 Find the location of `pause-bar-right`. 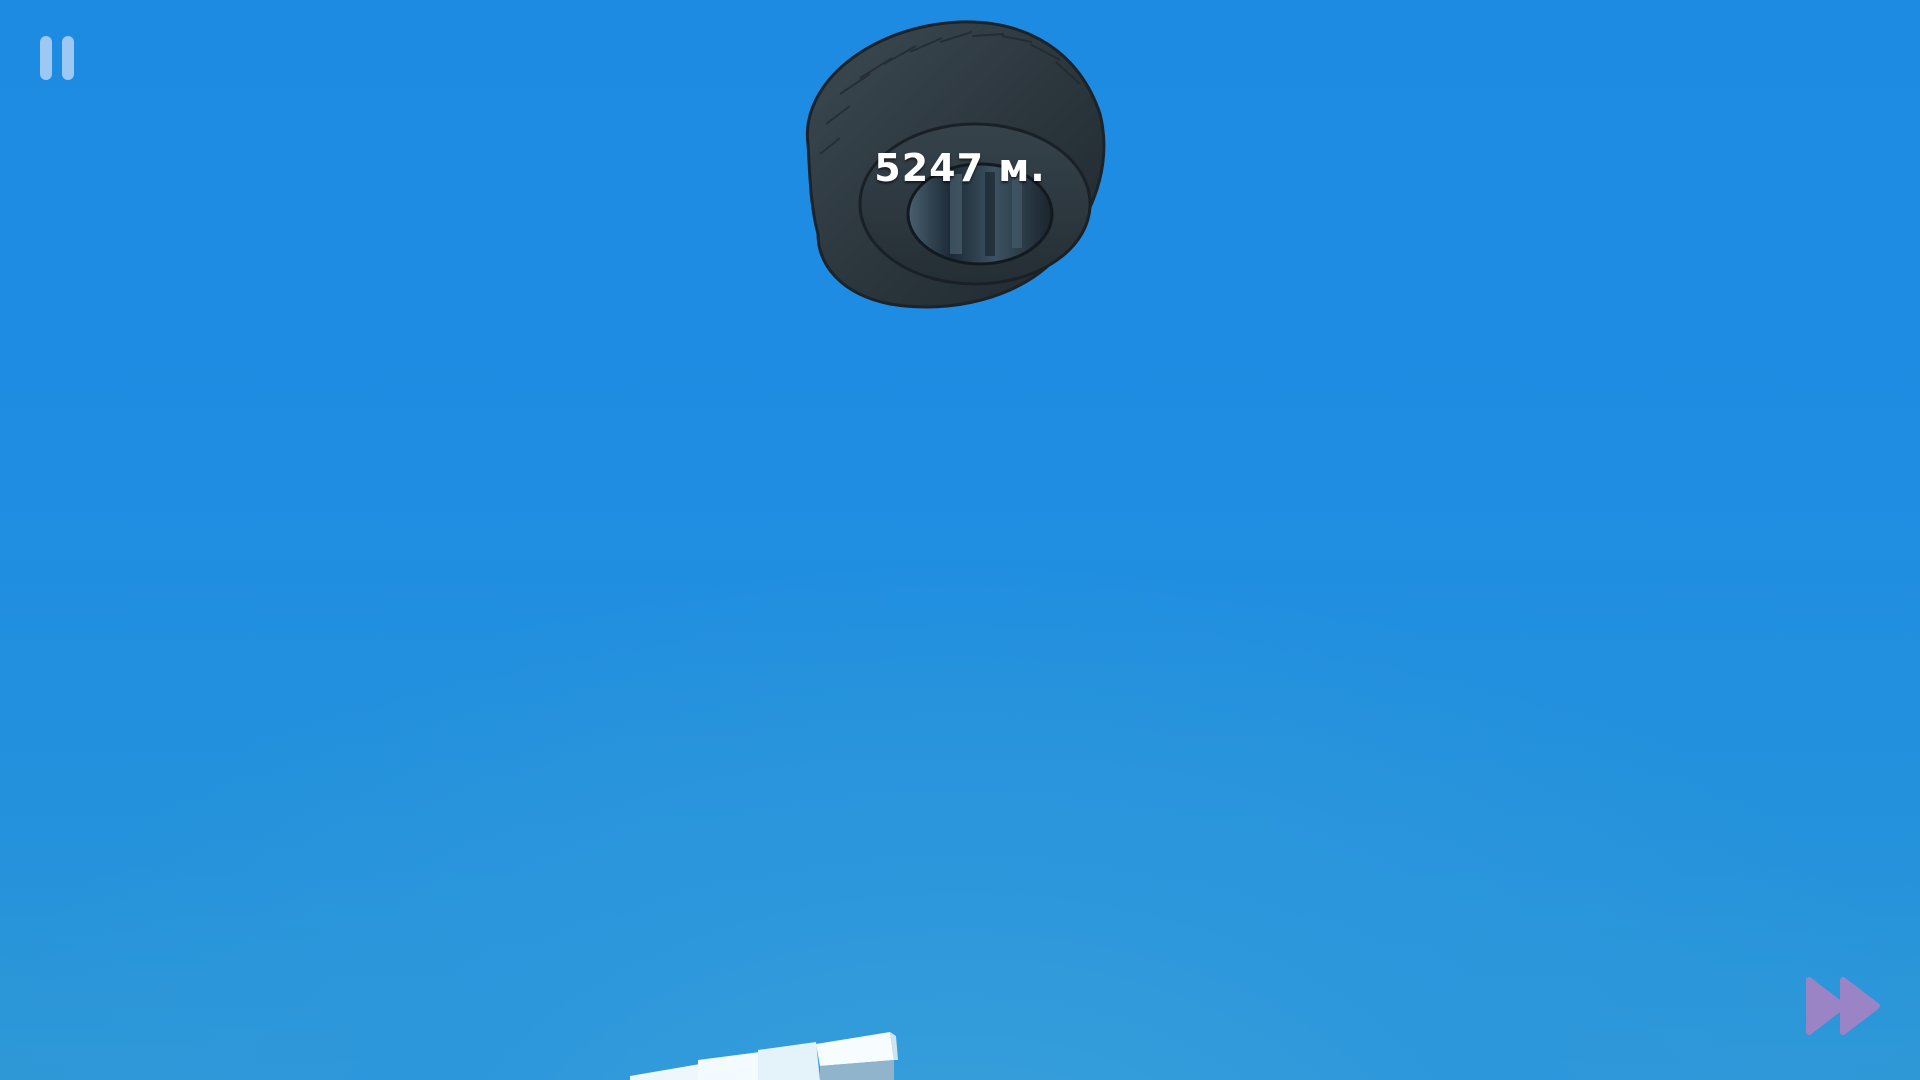

pause-bar-right is located at coordinates (68, 58).